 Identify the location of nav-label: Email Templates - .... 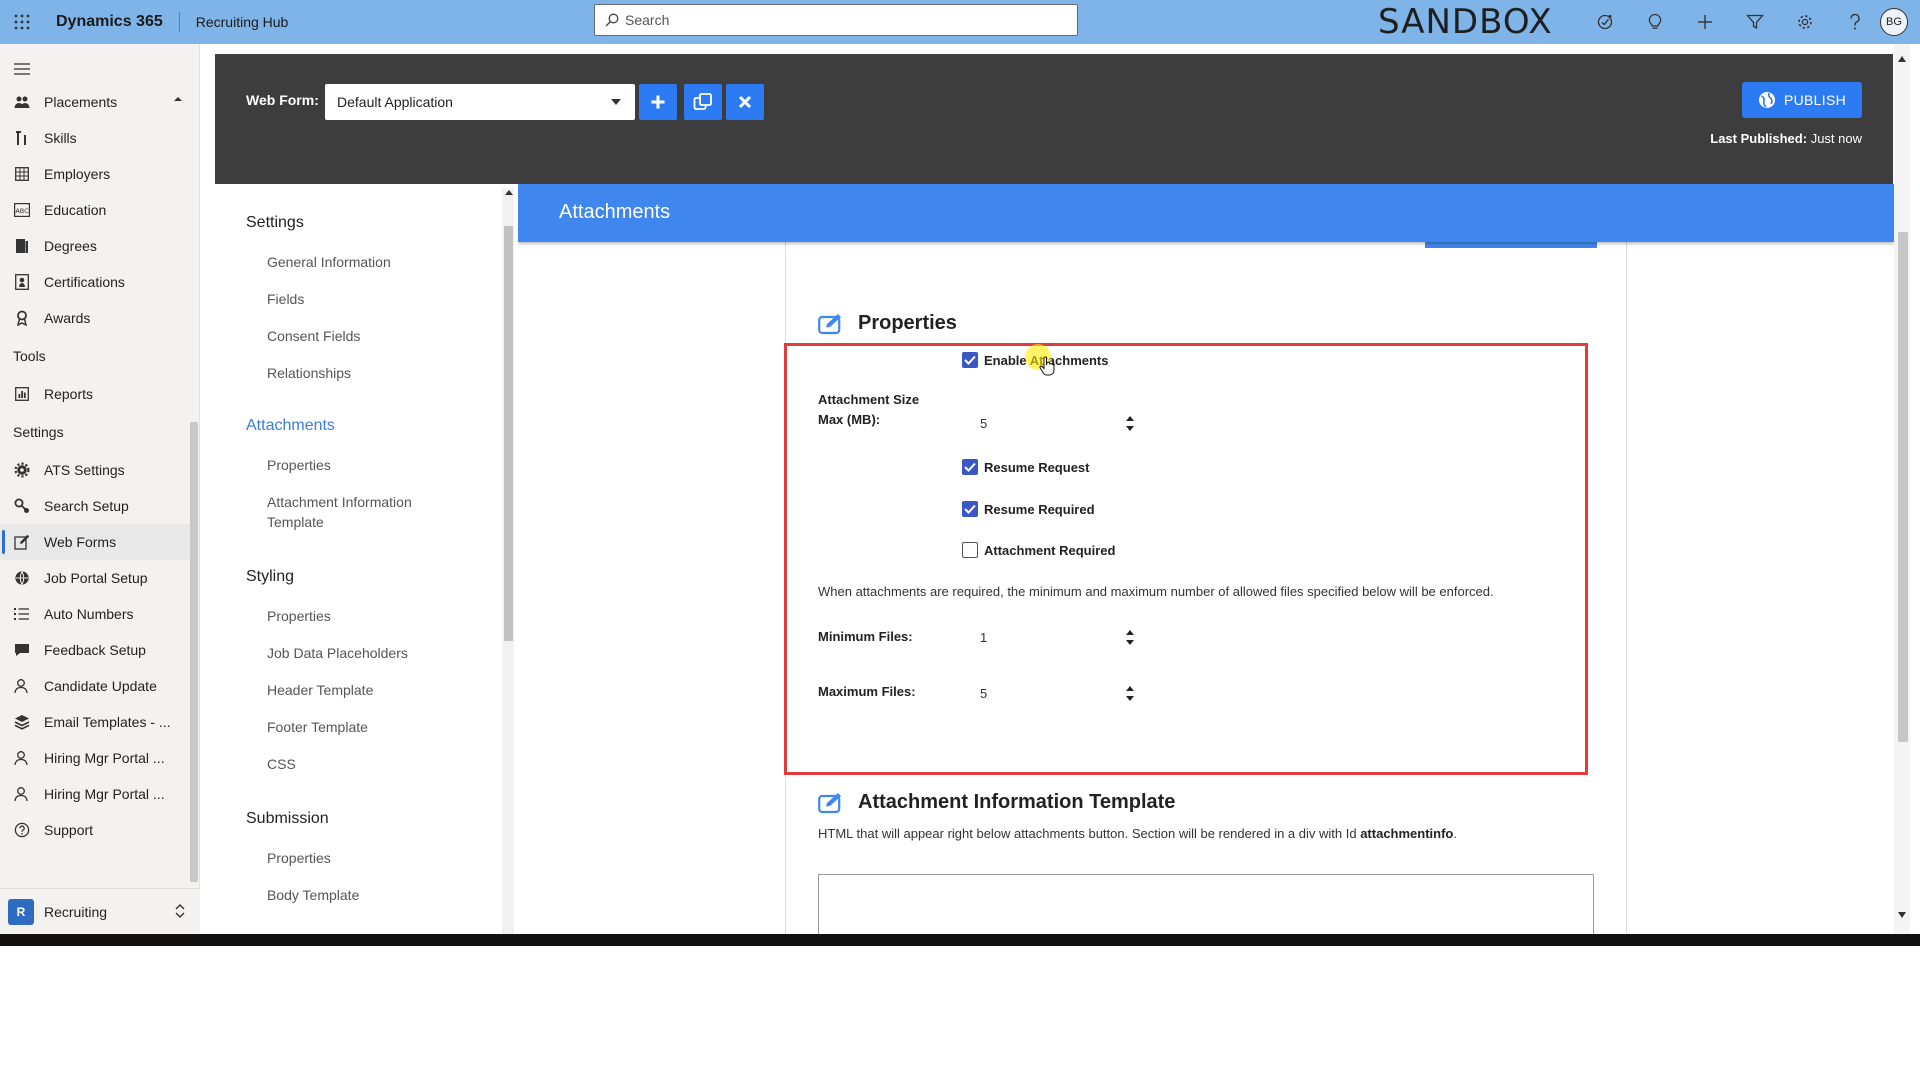
(107, 722).